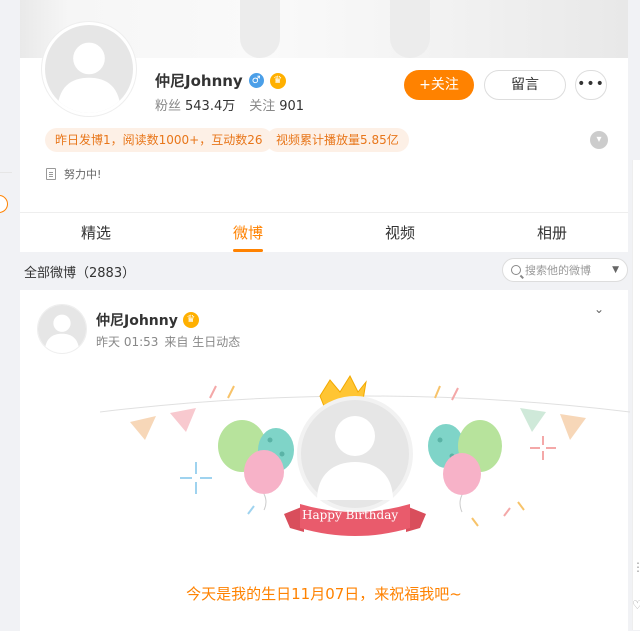 The image size is (640, 631). I want to click on right-edge-icon-2: ♡, so click(636, 606).